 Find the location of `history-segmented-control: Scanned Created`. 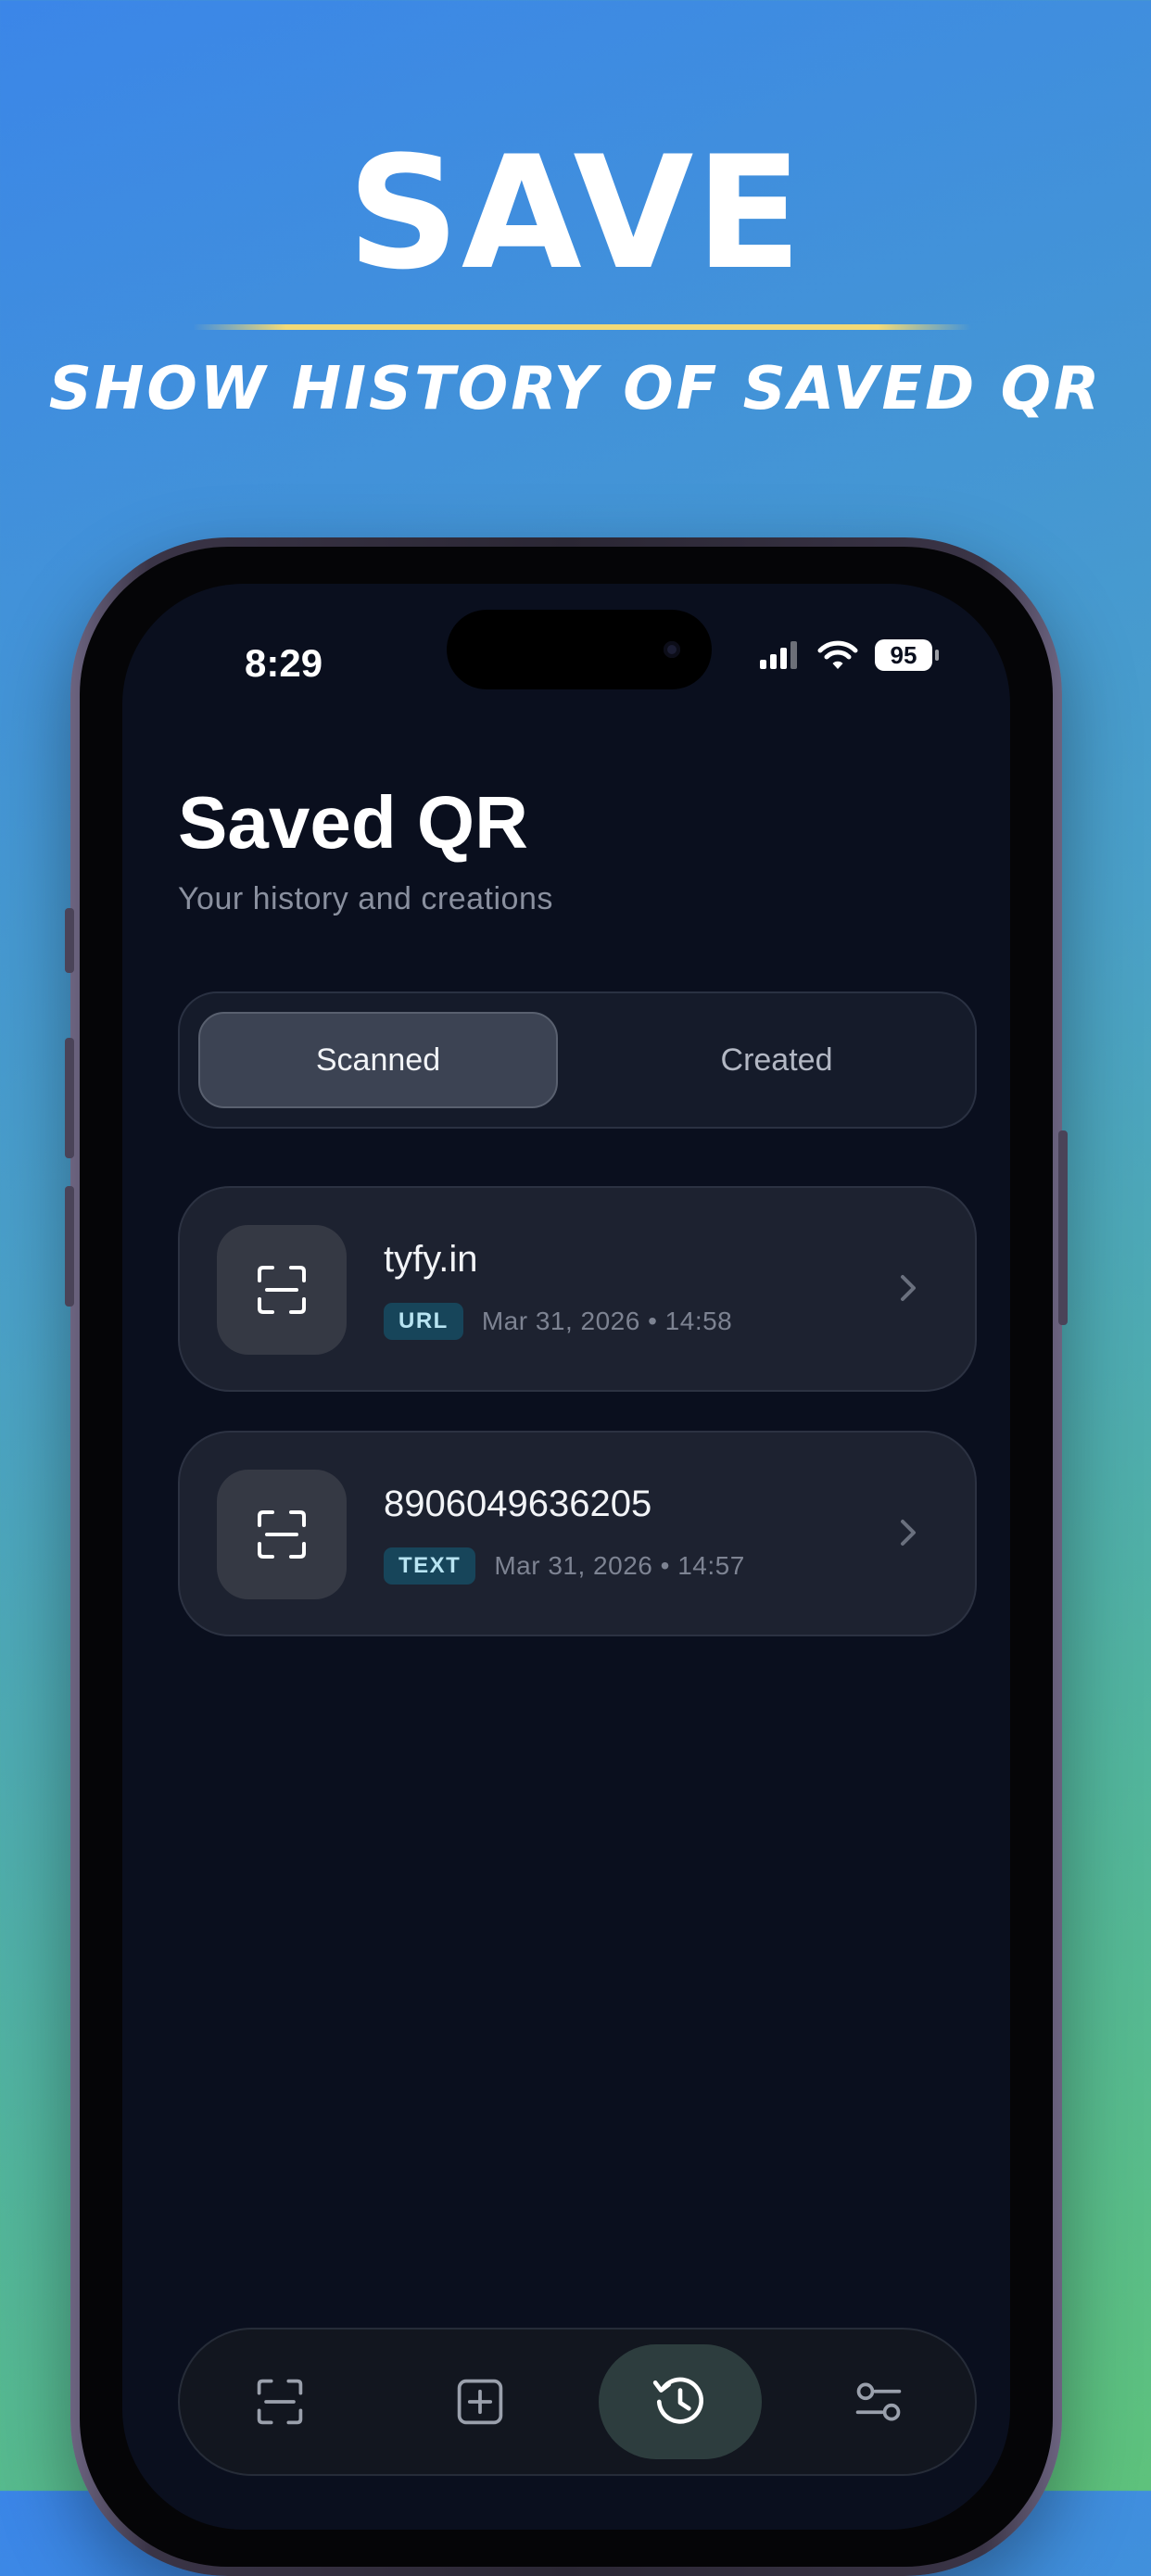

history-segmented-control: Scanned Created is located at coordinates (577, 1060).